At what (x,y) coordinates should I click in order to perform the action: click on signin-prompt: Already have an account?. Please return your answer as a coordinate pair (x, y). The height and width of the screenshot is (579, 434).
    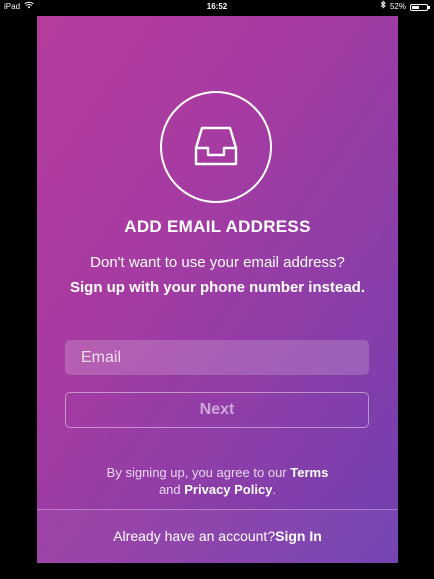
    Looking at the image, I should click on (194, 536).